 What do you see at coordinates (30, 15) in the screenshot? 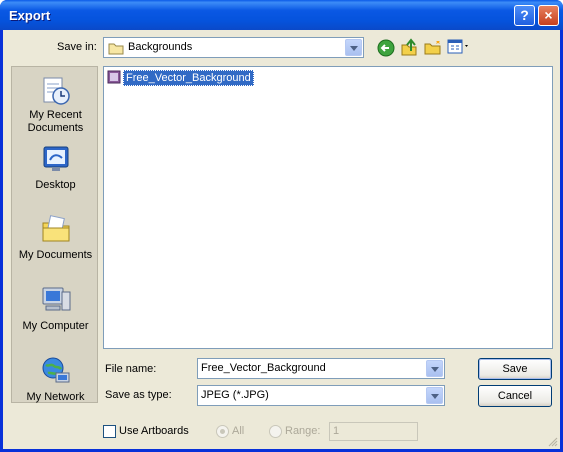
I see `window-title: Export` at bounding box center [30, 15].